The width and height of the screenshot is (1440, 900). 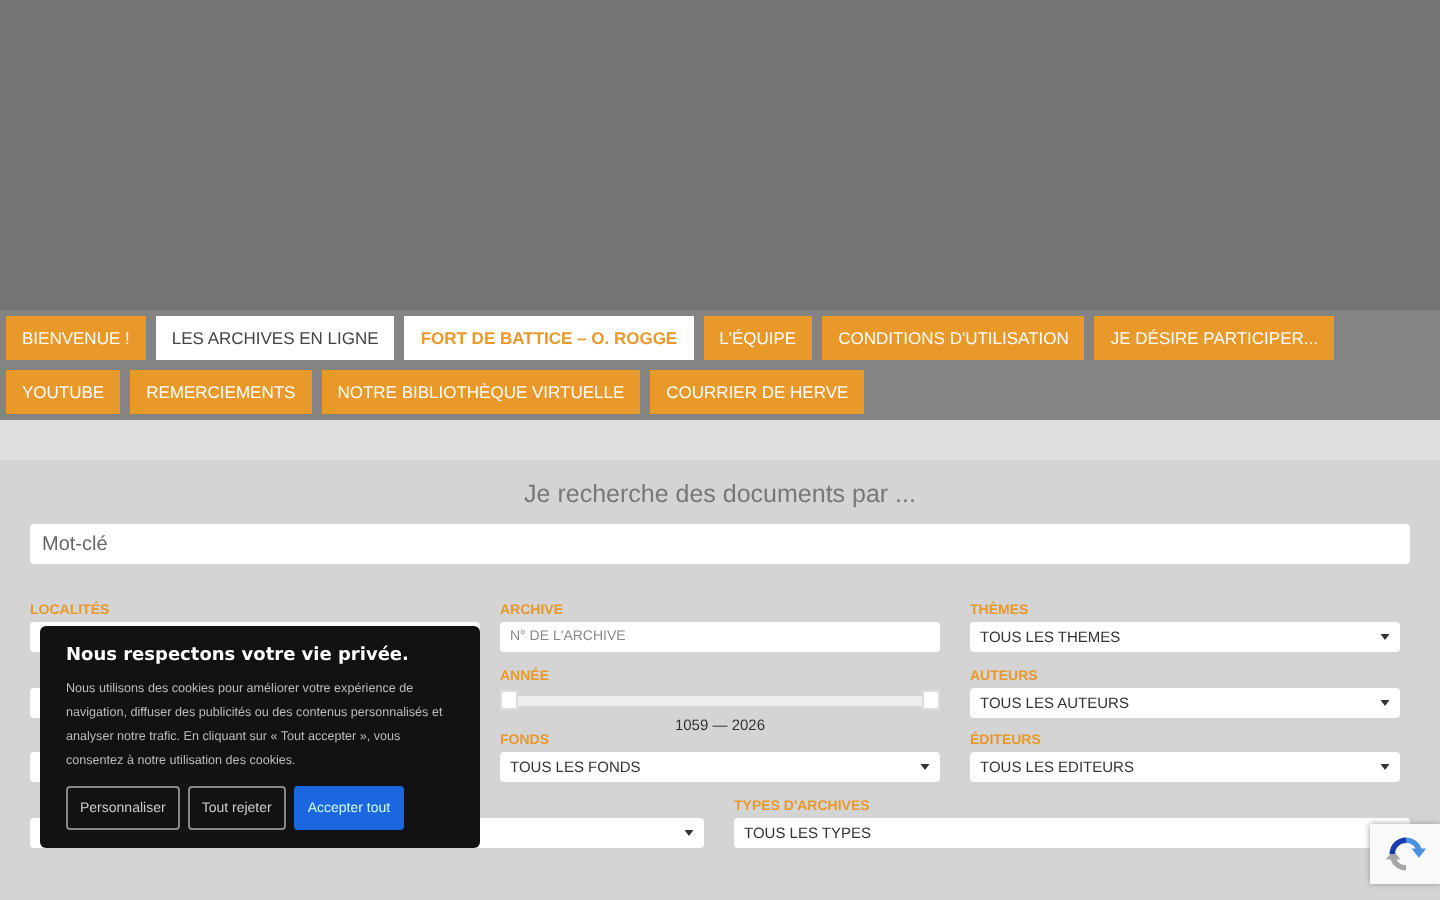 I want to click on keyword-field: Mot-clé, so click(x=720, y=544).